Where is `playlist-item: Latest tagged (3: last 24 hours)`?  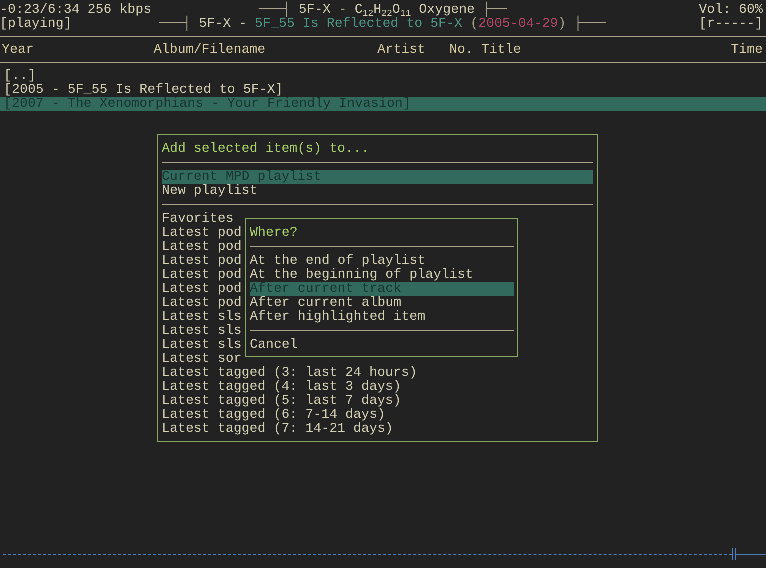 playlist-item: Latest tagged (3: last 24 hours) is located at coordinates (290, 373).